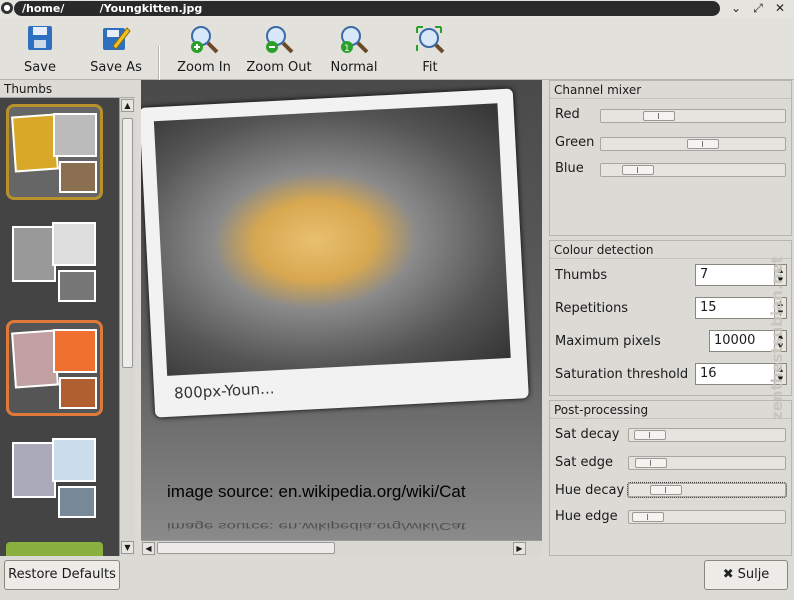 The width and height of the screenshot is (794, 600). What do you see at coordinates (151, 8) in the screenshot?
I see `title-filename: /Youngkitten.jpg` at bounding box center [151, 8].